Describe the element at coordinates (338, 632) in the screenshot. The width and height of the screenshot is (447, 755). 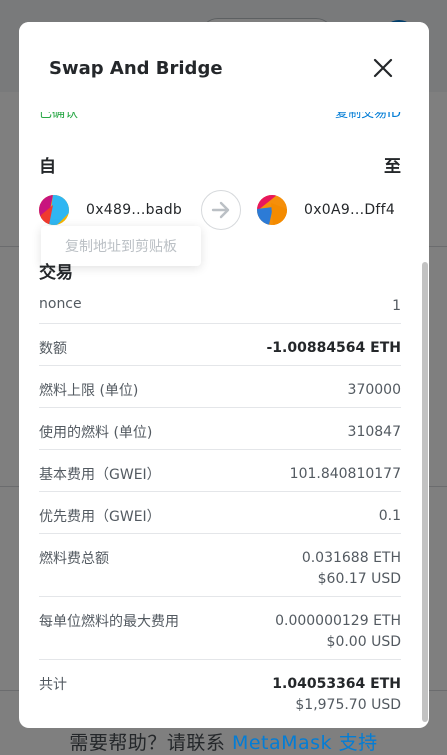
I see `detail-value: 0.000000129 ETH $0.00 USD` at that location.